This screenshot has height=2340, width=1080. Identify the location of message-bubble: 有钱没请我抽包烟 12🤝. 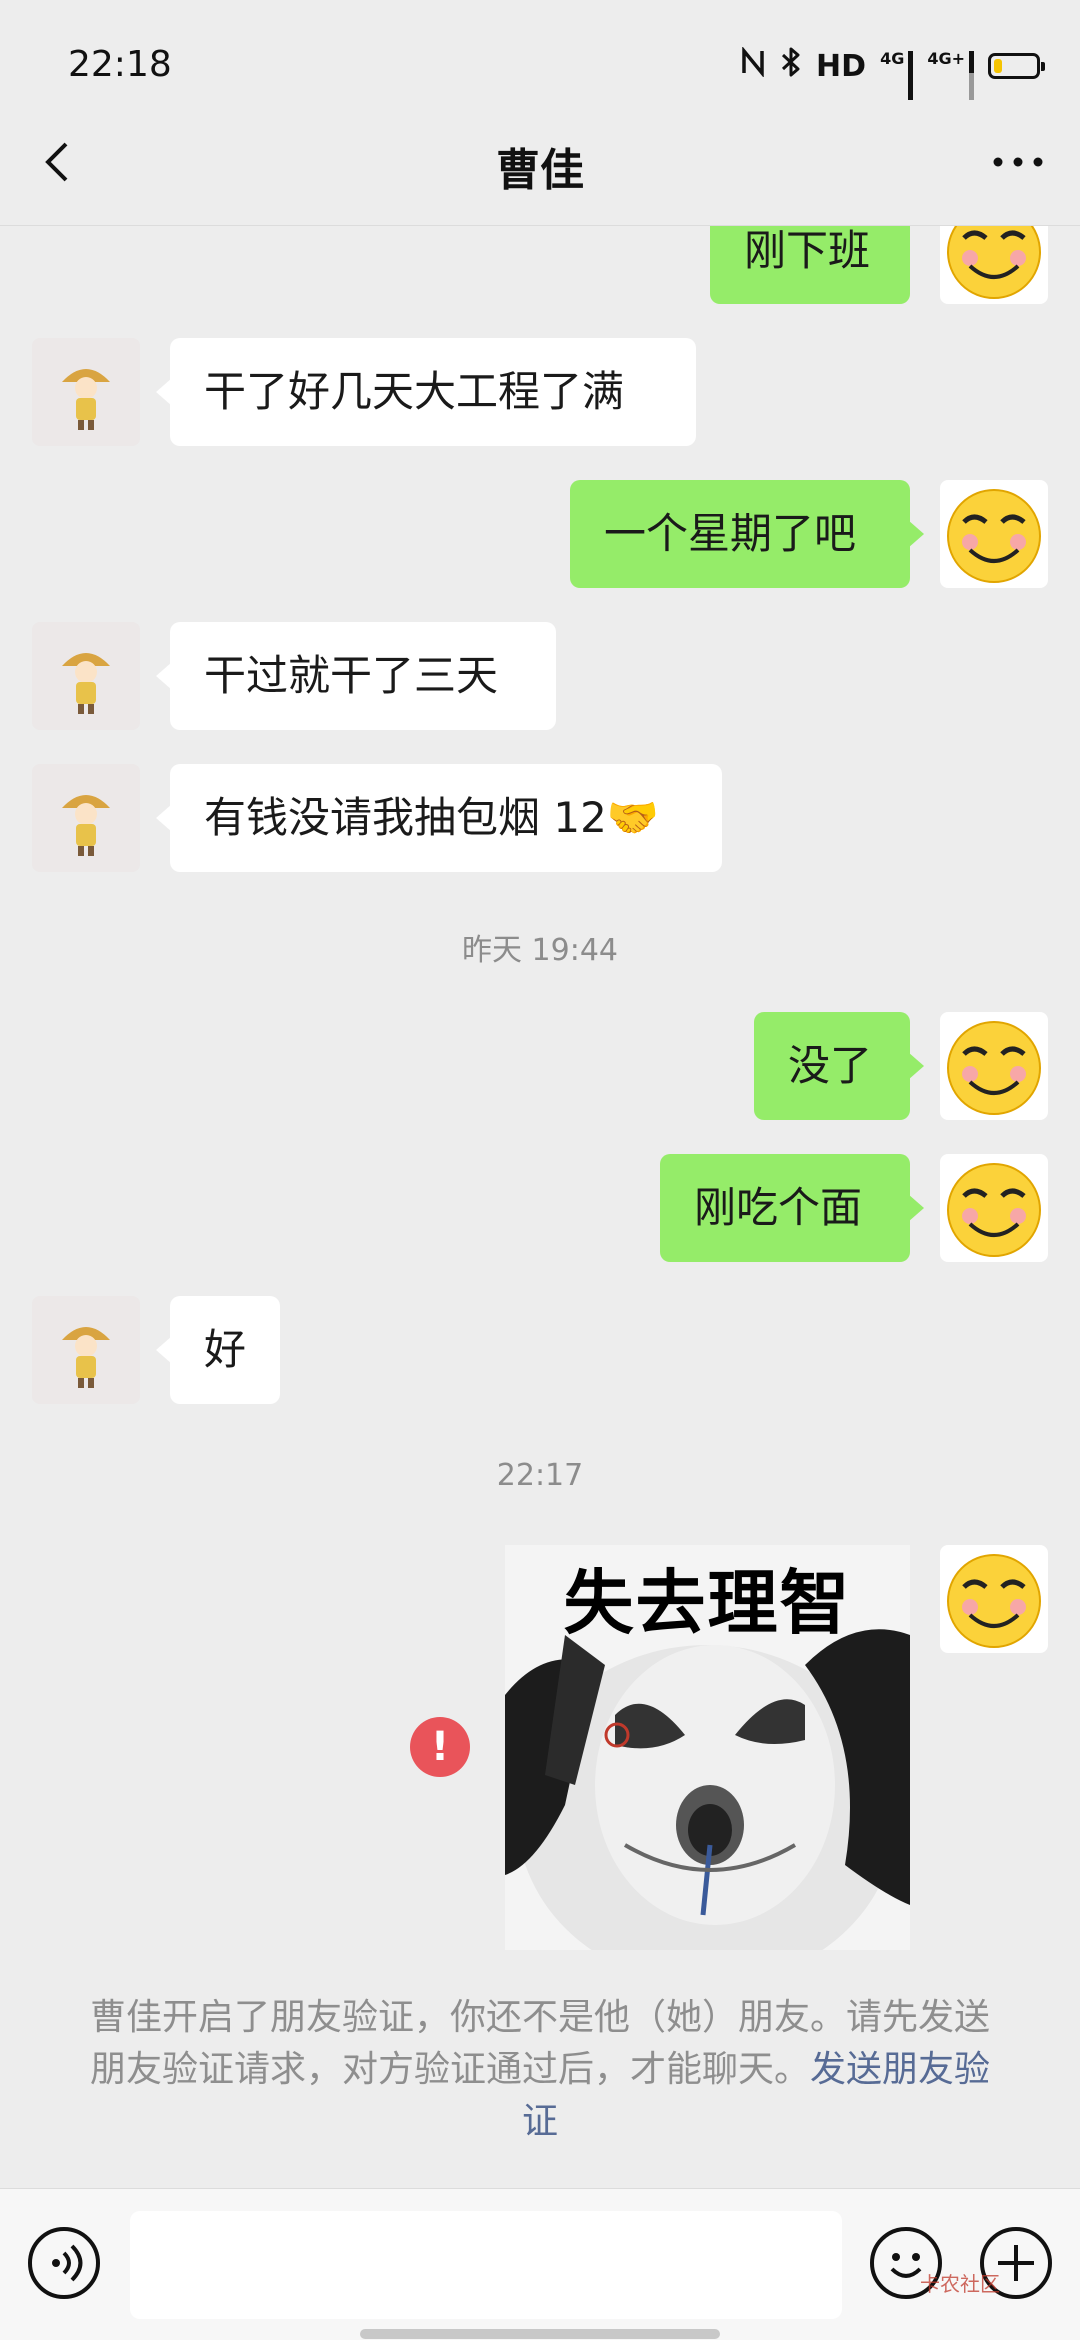
(439, 818).